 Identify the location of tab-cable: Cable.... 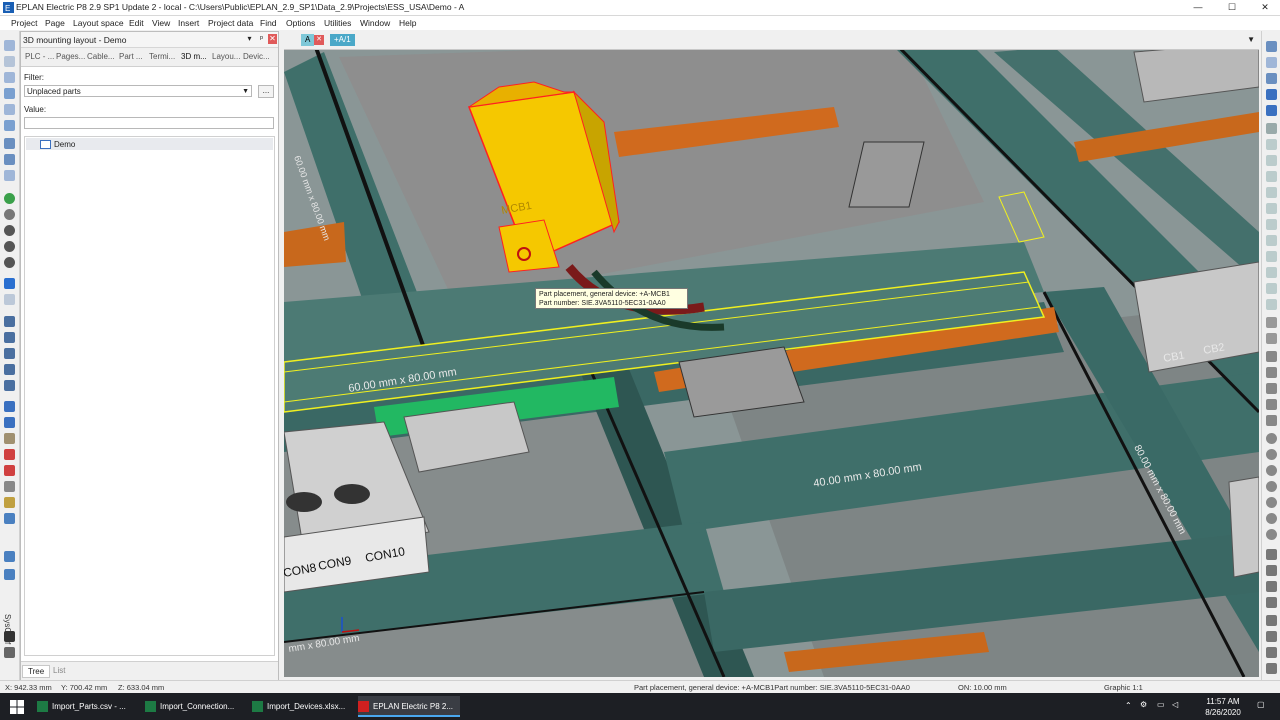
(101, 56).